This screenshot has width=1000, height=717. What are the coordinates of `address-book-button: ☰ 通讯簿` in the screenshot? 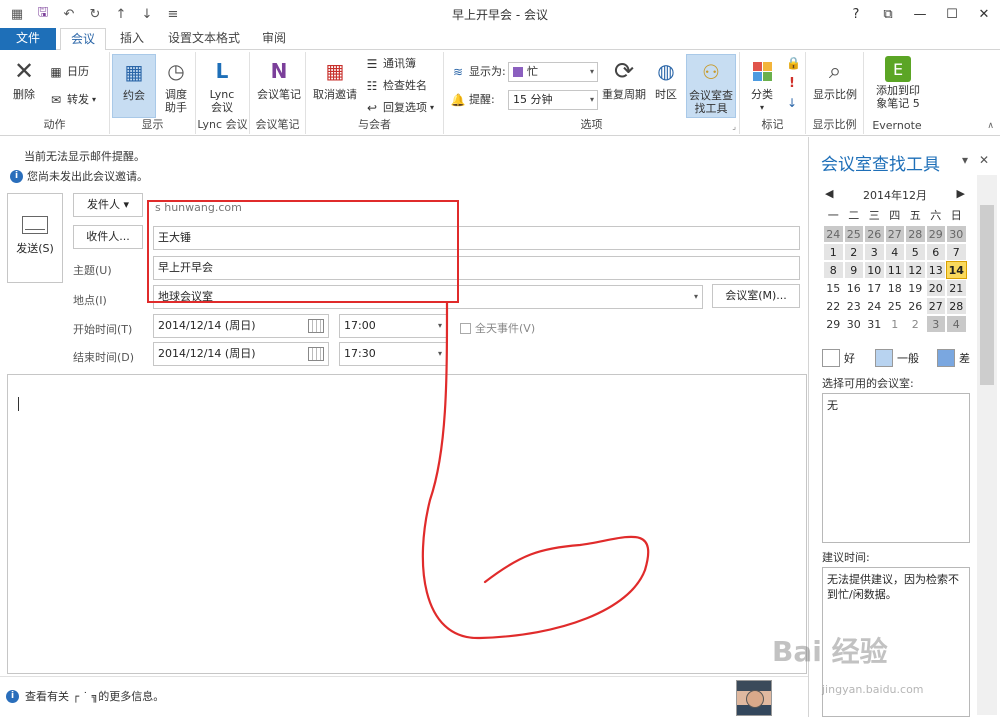 It's located at (390, 64).